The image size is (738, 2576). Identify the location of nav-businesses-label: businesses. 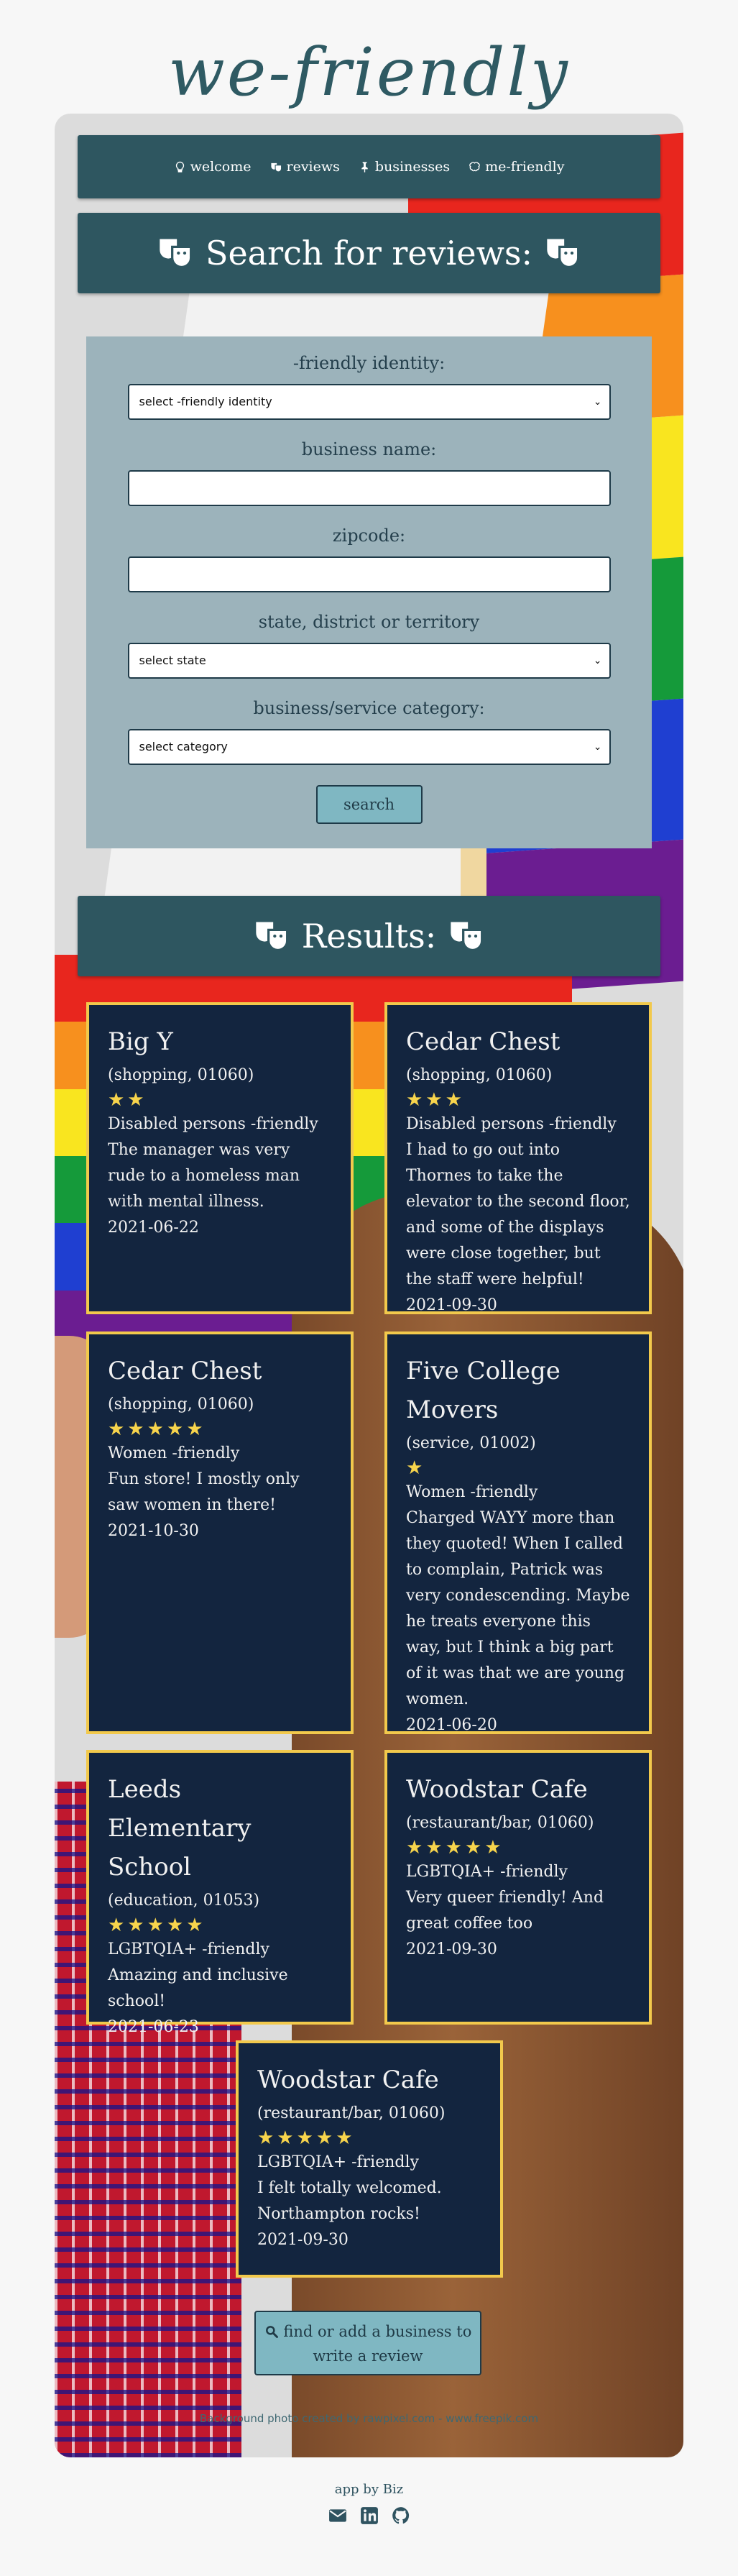
(413, 167).